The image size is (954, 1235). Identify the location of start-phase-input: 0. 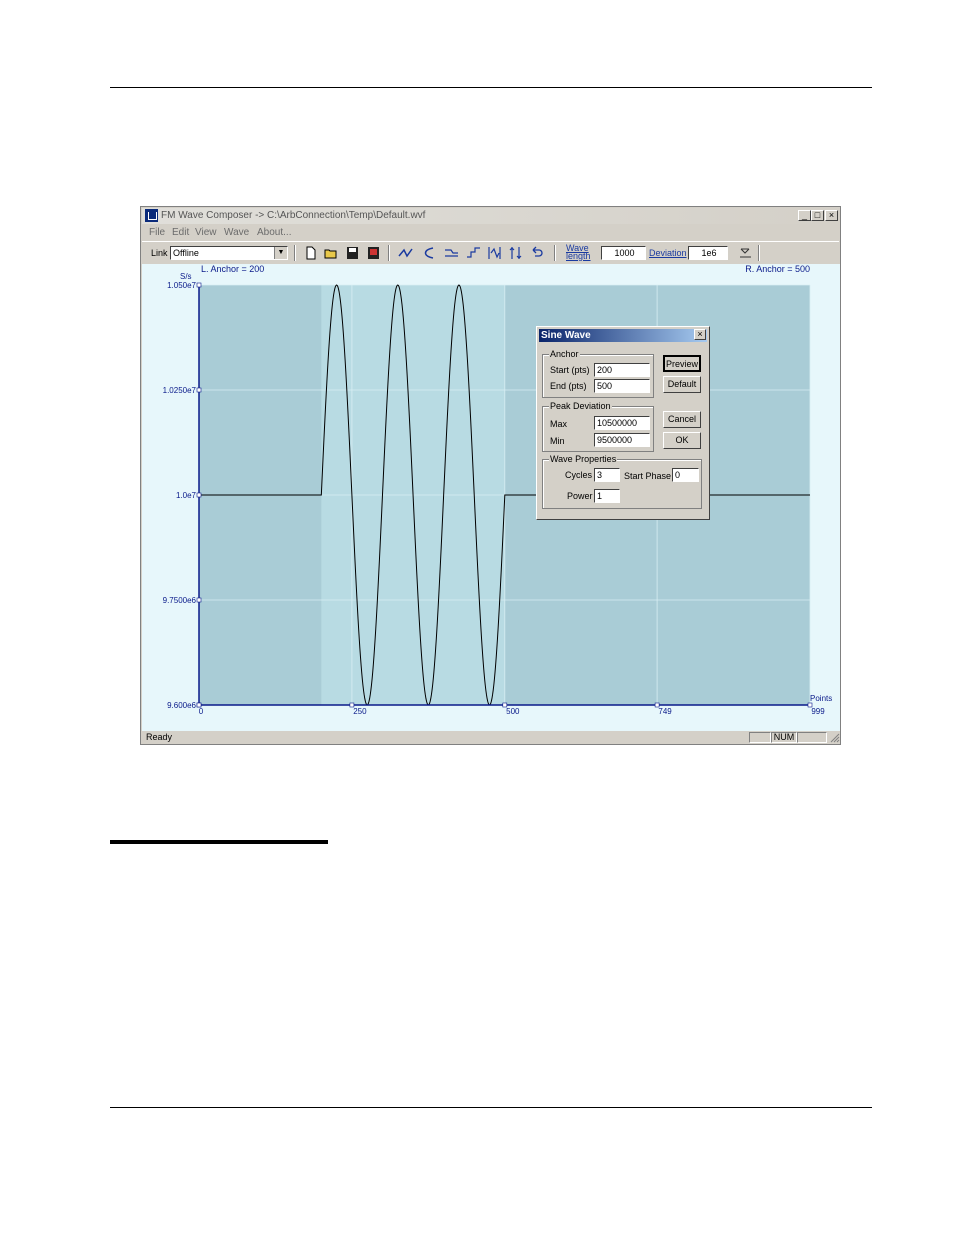
(685, 475).